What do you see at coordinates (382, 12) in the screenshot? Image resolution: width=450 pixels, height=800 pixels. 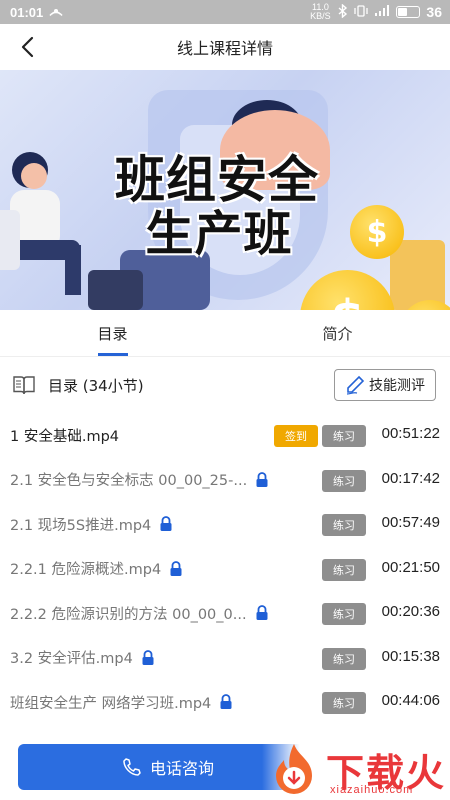 I see `signal-icon` at bounding box center [382, 12].